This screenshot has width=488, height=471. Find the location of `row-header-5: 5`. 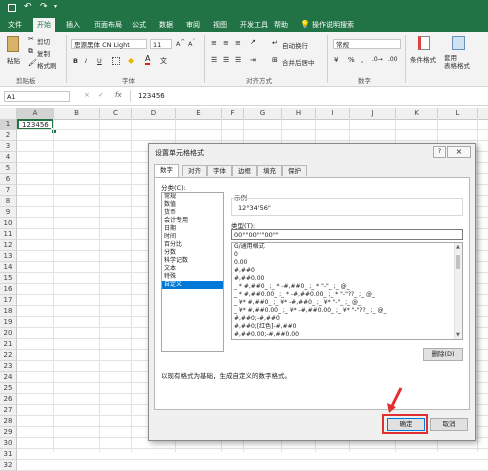

row-header-5: 5 is located at coordinates (8, 168).